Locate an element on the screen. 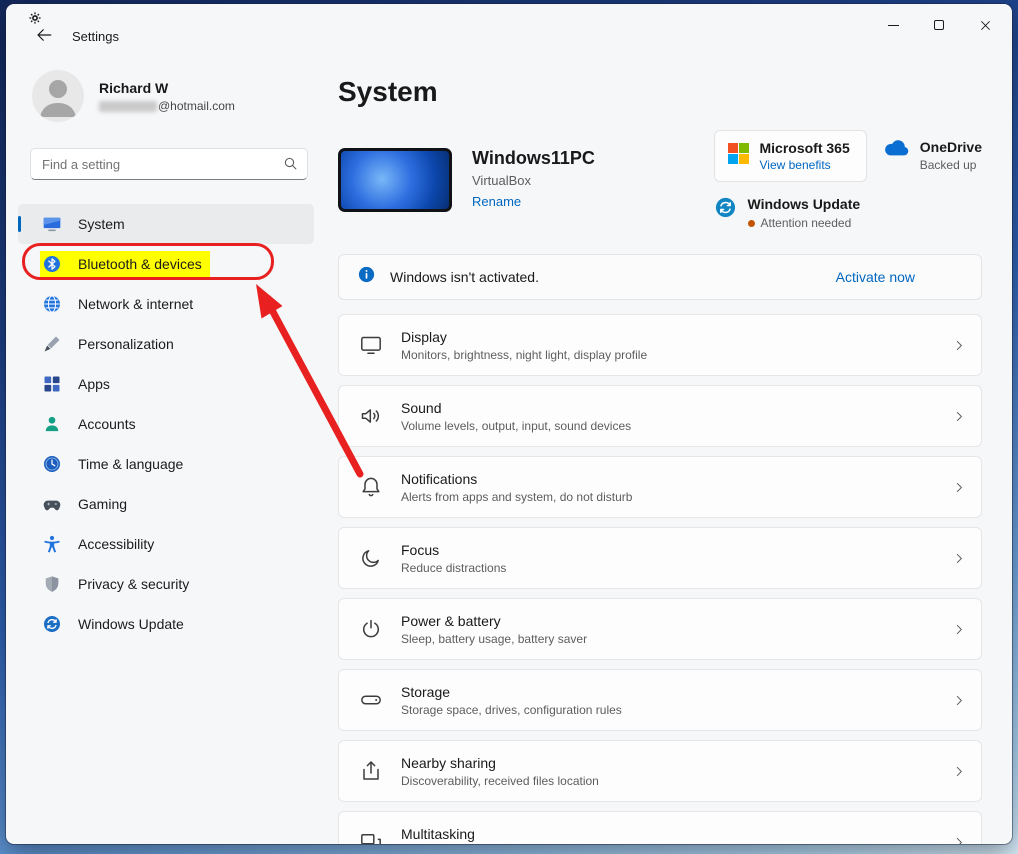  minimize-icon is located at coordinates (893, 25).